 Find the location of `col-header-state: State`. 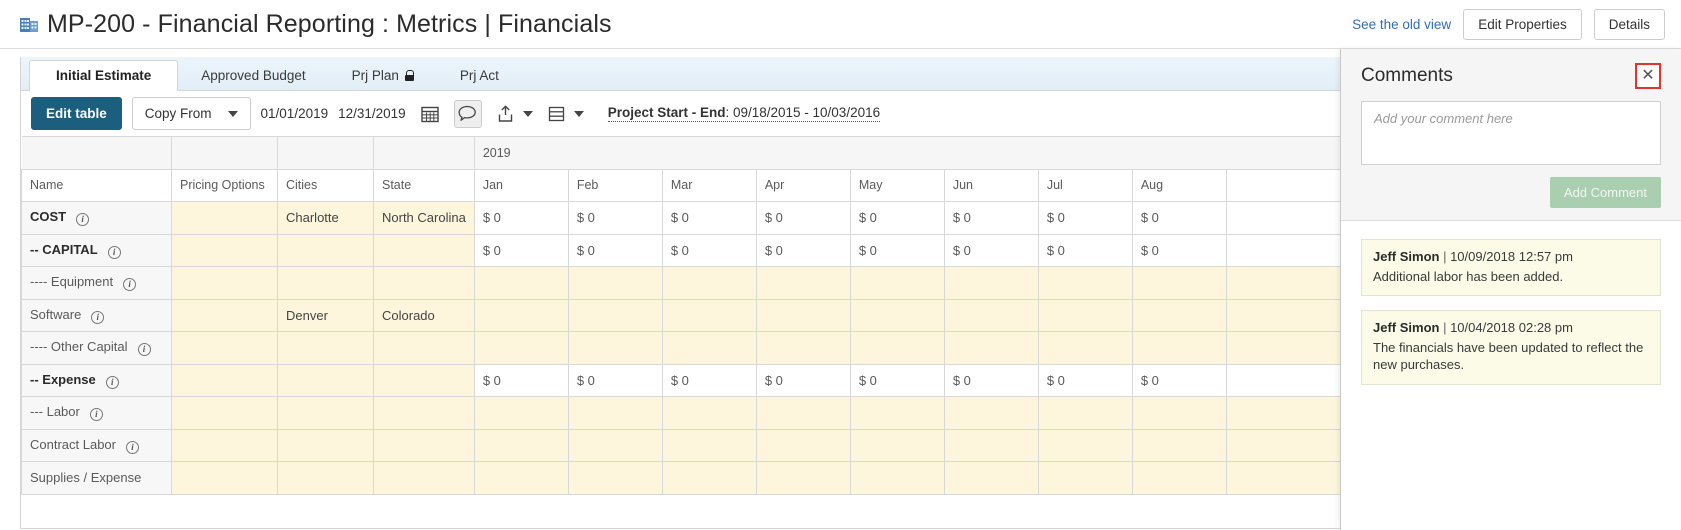

col-header-state: State is located at coordinates (424, 185).